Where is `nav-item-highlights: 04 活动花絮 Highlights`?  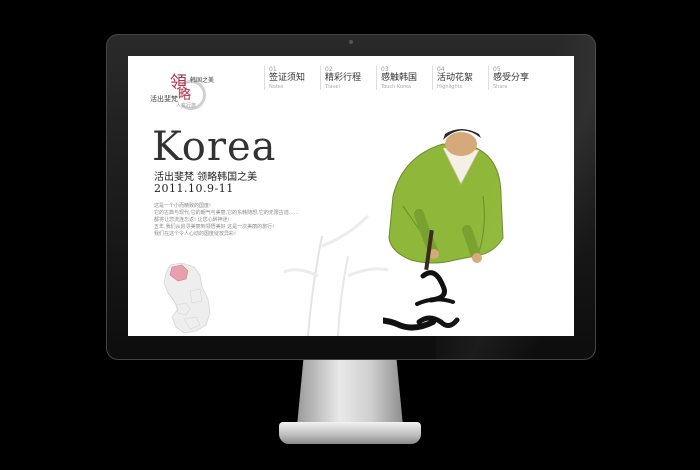 nav-item-highlights: 04 活动花絮 Highlights is located at coordinates (460, 78).